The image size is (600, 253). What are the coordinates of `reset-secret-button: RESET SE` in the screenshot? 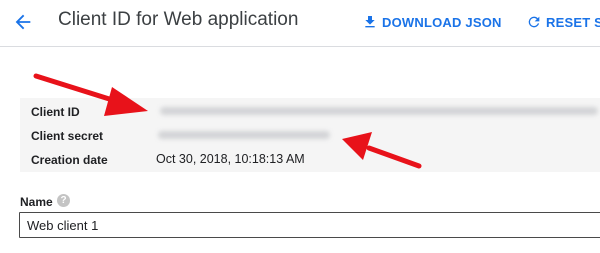 It's located at (563, 22).